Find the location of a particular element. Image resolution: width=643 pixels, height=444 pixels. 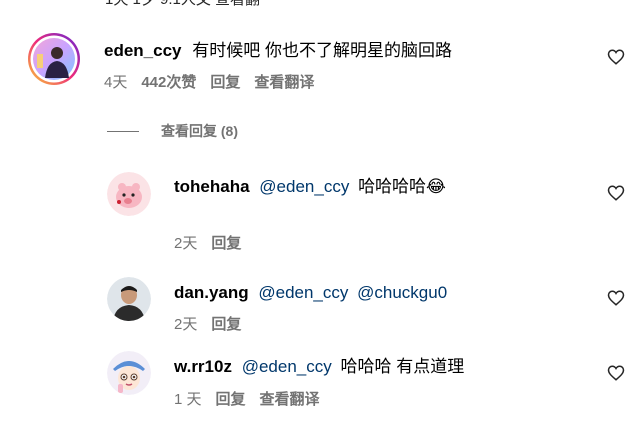

reply-age: 1 天 is located at coordinates (188, 399).